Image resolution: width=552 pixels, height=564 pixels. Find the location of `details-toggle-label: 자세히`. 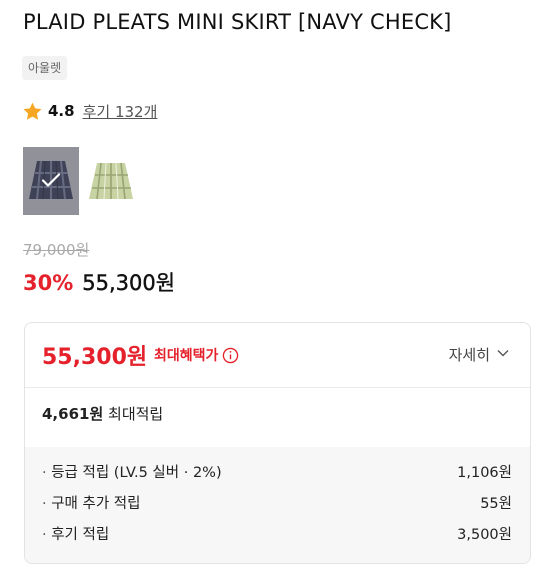

details-toggle-label: 자세히 is located at coordinates (469, 355).